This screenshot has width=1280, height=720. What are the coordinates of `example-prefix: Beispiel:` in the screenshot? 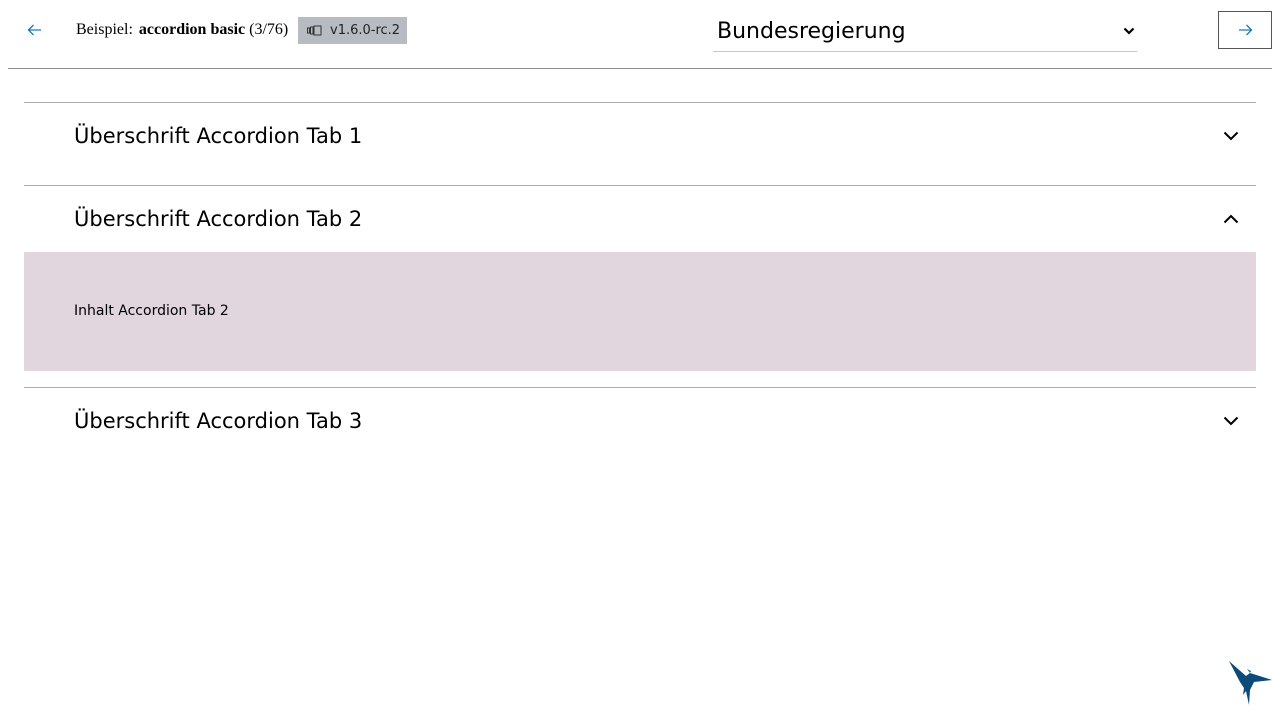 It's located at (104, 29).